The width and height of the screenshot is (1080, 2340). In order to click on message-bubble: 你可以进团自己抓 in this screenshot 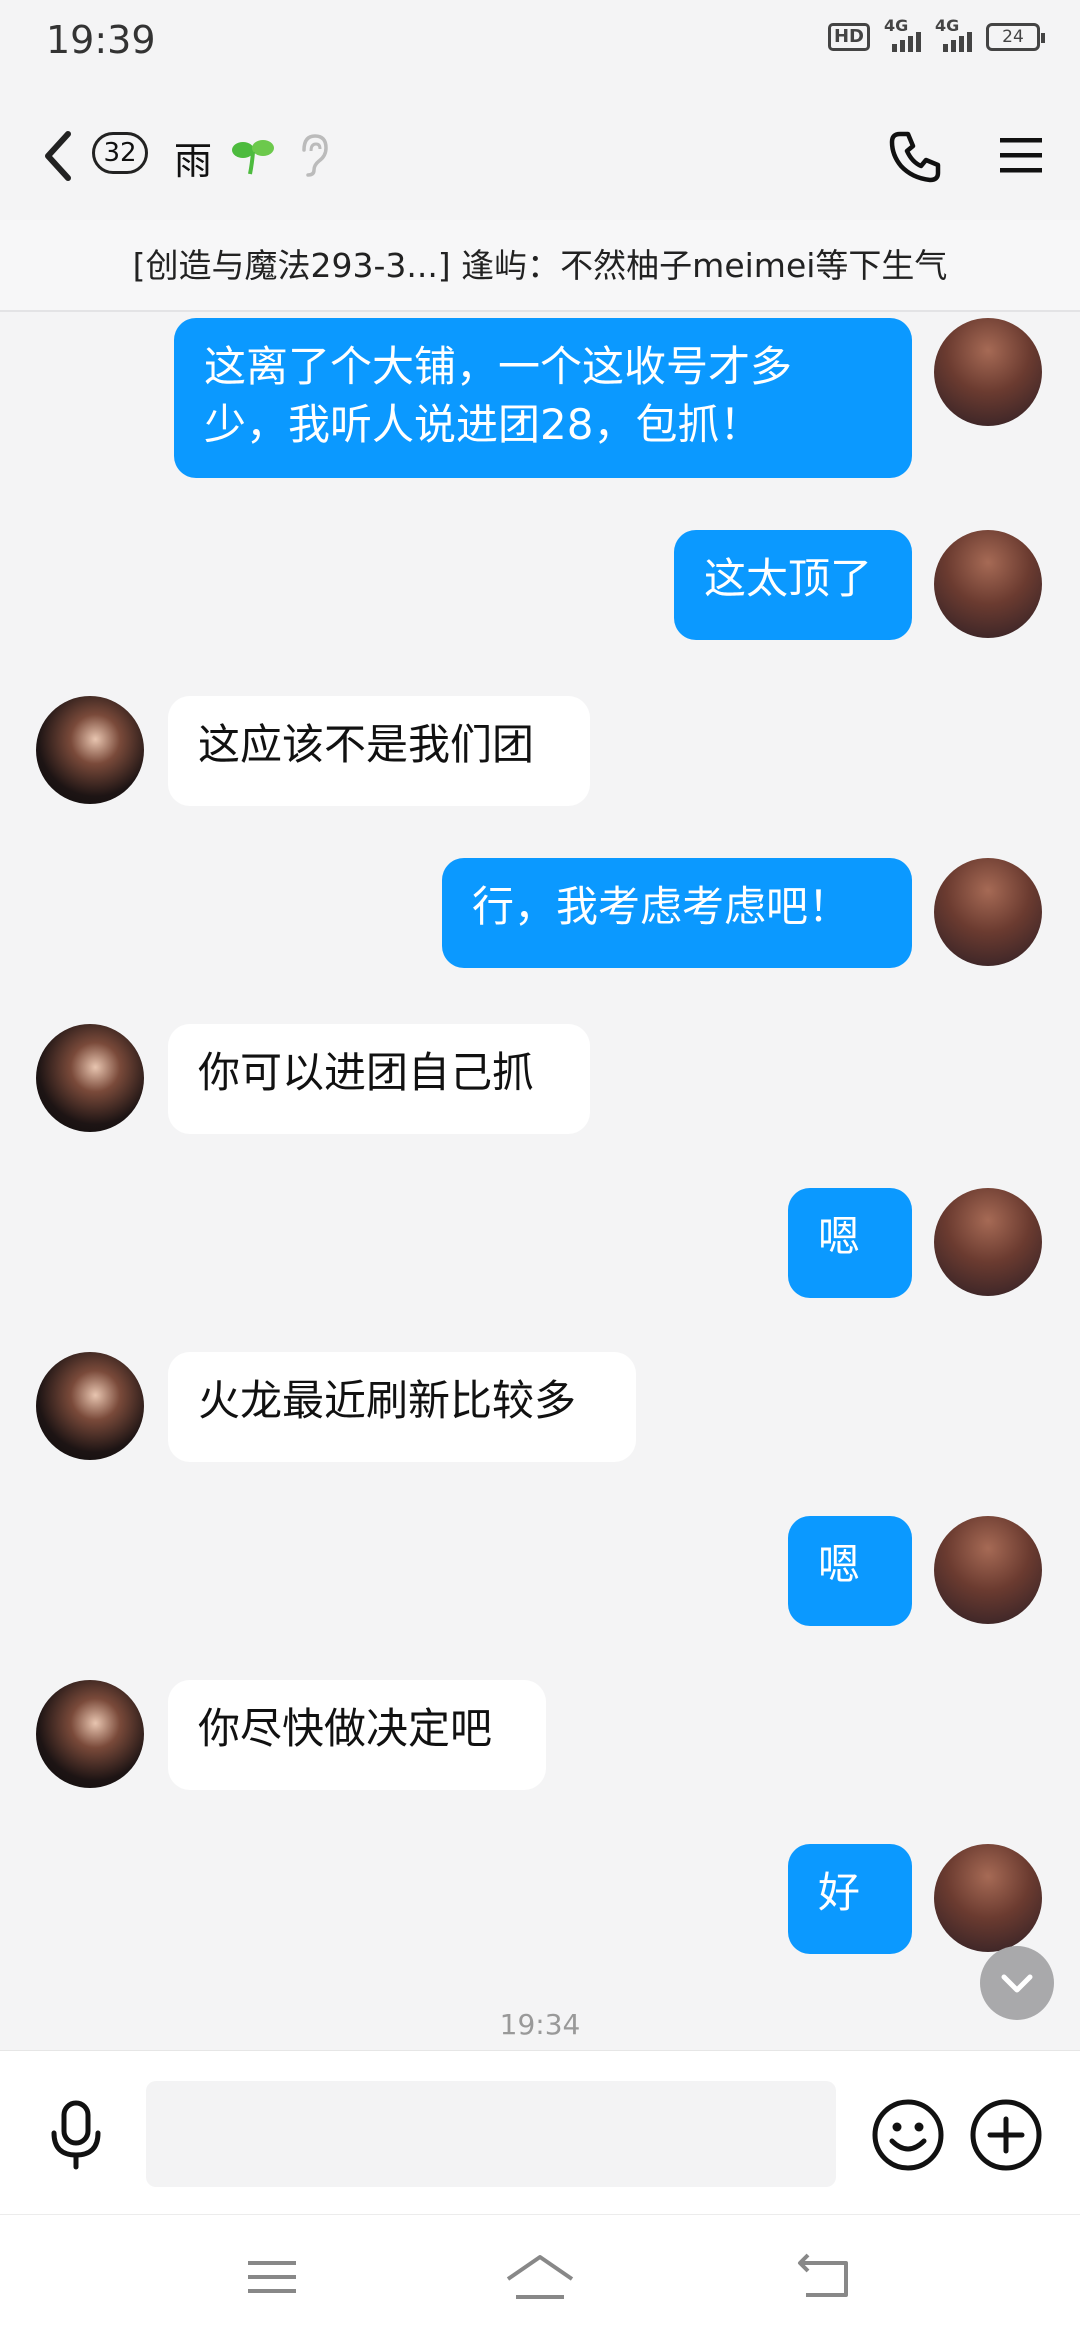, I will do `click(379, 1079)`.